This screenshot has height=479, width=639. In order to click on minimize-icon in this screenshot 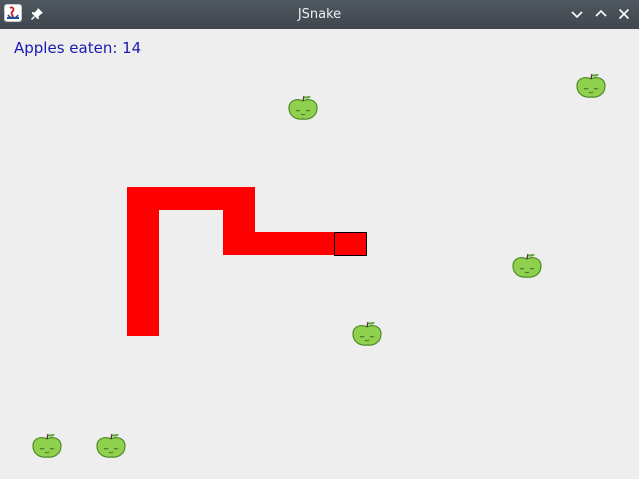, I will do `click(577, 15)`.